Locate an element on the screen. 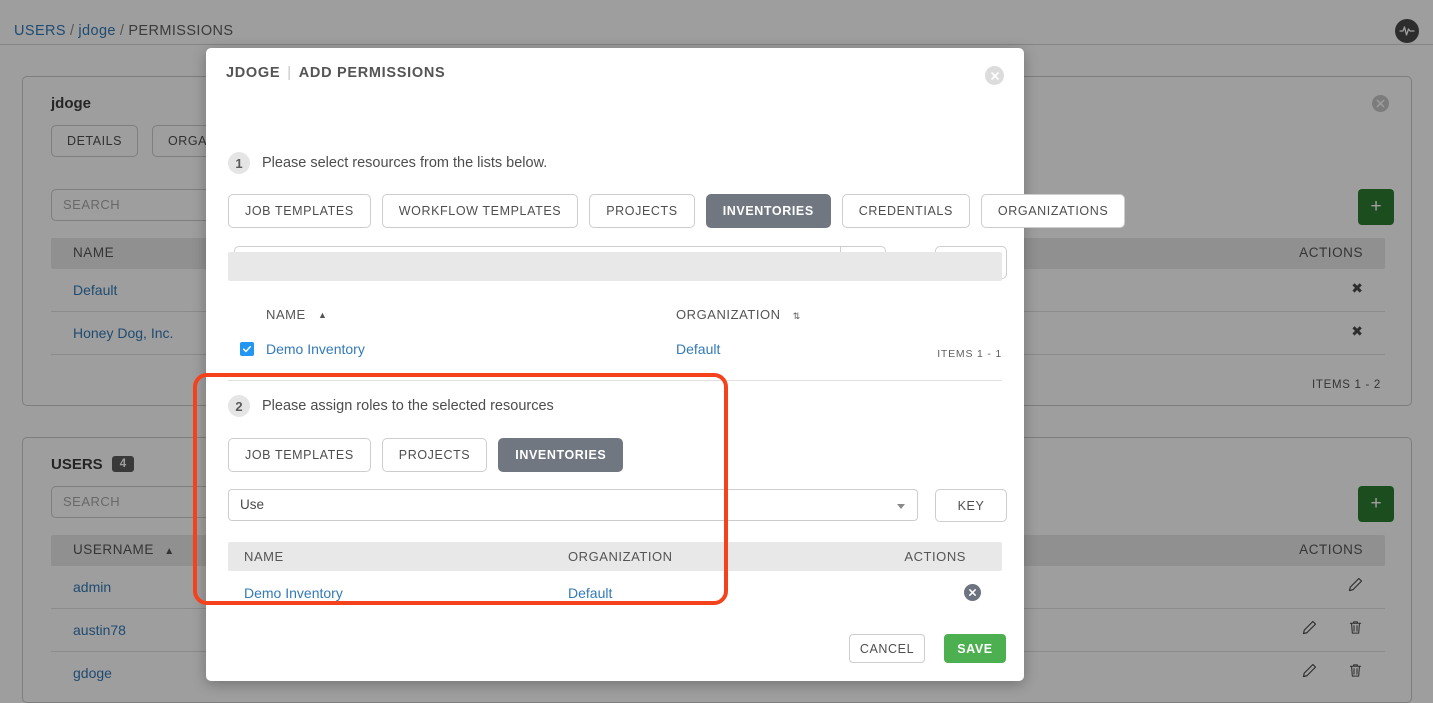 The image size is (1433, 703). step-2-key-button: KEY is located at coordinates (971, 505).